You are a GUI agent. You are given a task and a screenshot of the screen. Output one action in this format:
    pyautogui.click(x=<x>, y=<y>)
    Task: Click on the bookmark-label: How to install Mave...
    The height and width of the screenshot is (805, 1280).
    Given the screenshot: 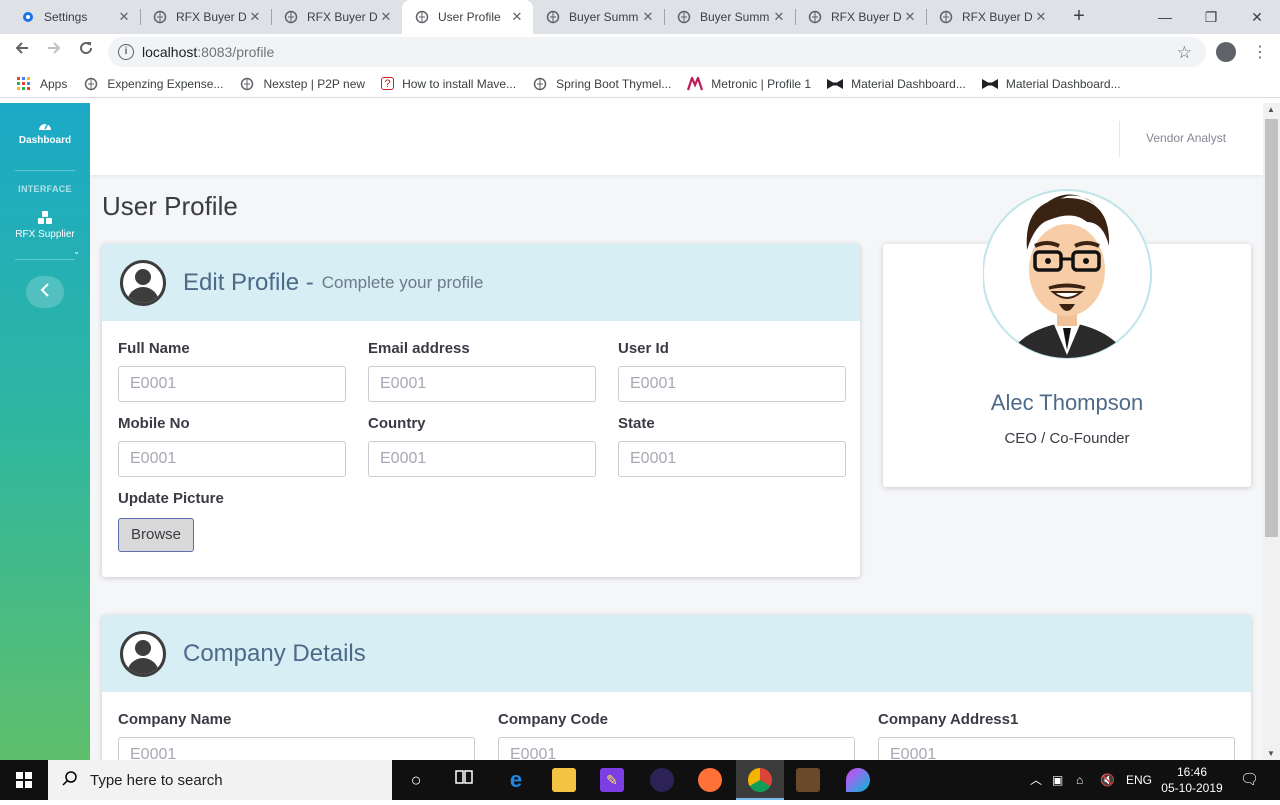 What is the action you would take?
    pyautogui.click(x=459, y=83)
    